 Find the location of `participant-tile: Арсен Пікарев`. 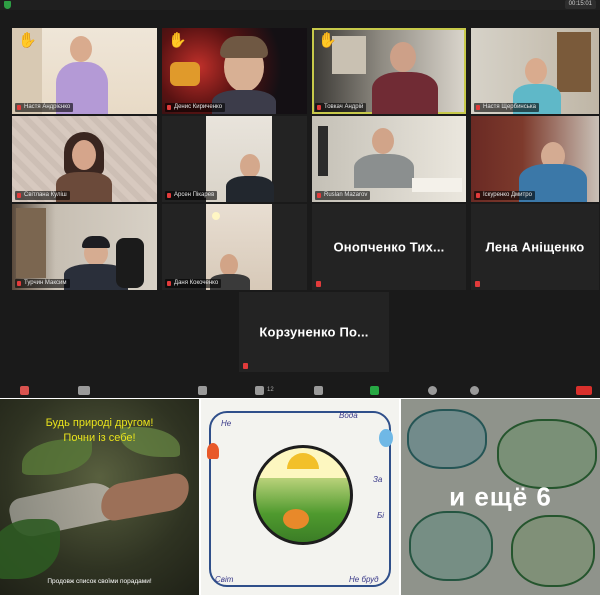

participant-tile: Арсен Пікарев is located at coordinates (234, 159).